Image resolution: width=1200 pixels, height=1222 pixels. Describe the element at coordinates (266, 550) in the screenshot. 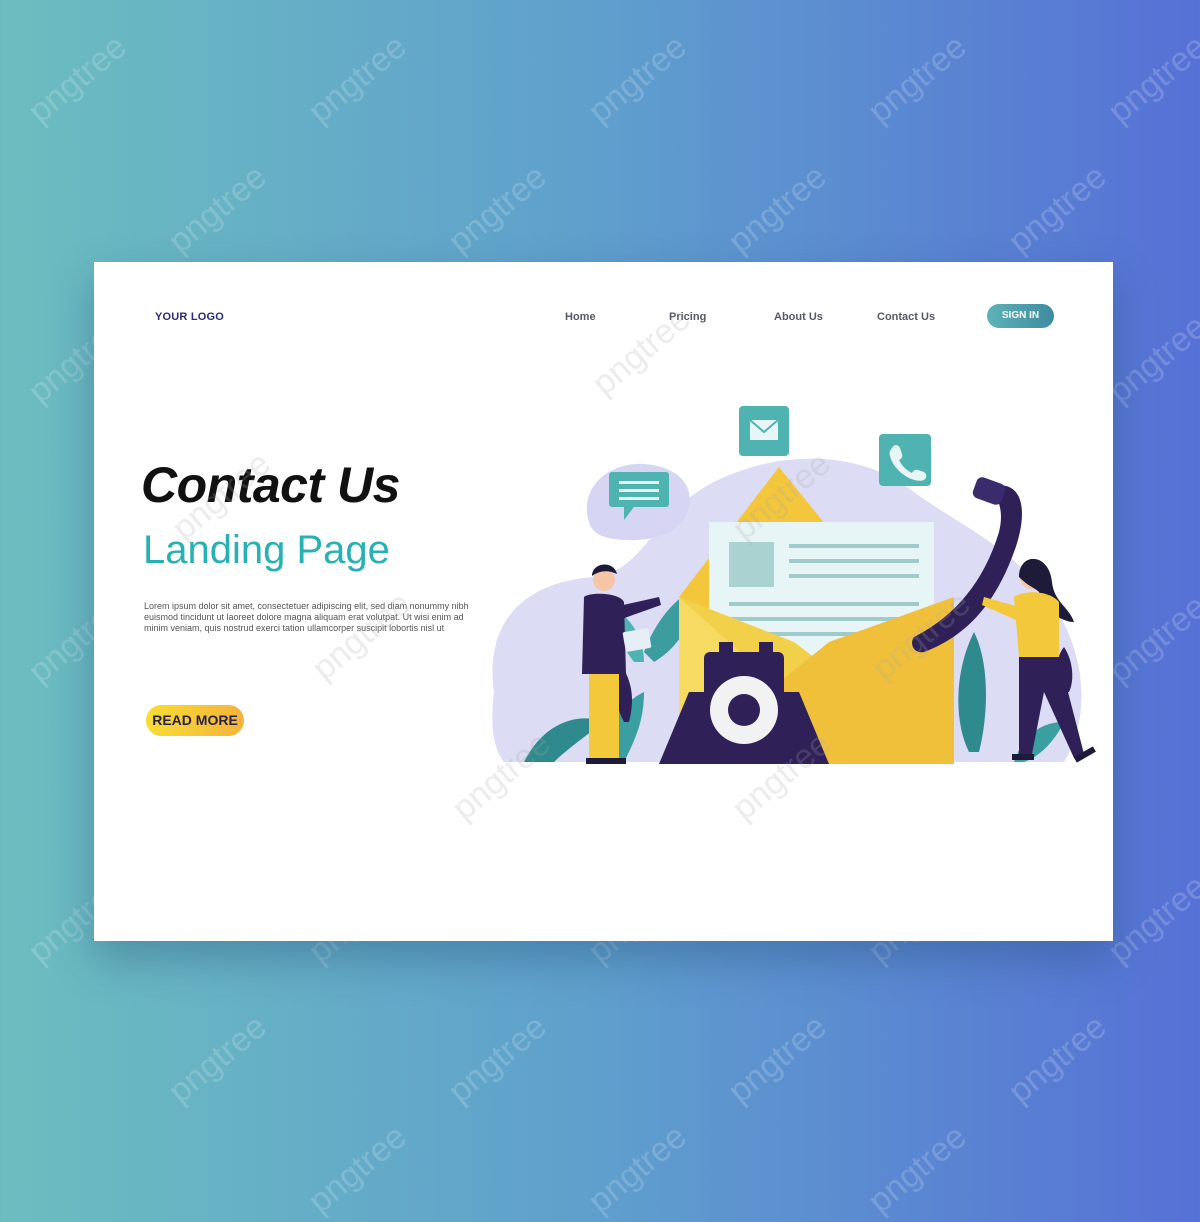

I see `hero-subtitle: Landing Page` at that location.